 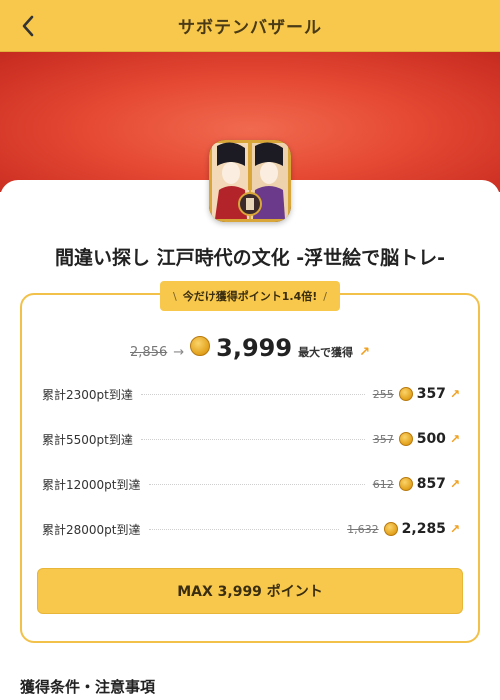 I want to click on promo-label: 今だけ獲得ポイント1.4倍!, so click(x=250, y=296).